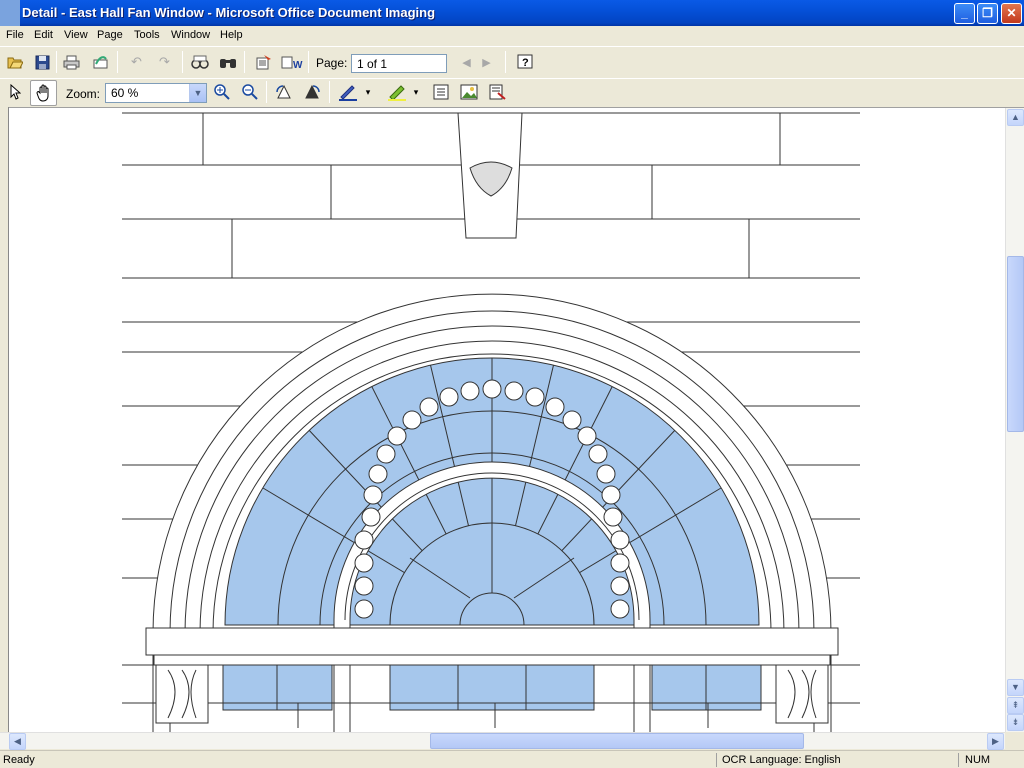 This screenshot has height=768, width=1024. I want to click on close-button: ✕, so click(1011, 13).